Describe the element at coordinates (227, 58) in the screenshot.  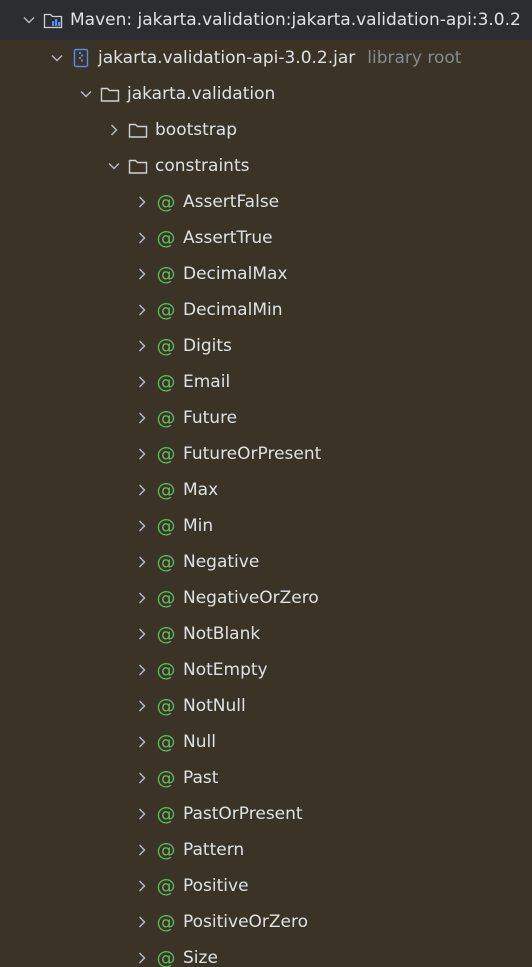
I see `tree-node-label: jakarta.validation-api-3.0.2.jar` at that location.